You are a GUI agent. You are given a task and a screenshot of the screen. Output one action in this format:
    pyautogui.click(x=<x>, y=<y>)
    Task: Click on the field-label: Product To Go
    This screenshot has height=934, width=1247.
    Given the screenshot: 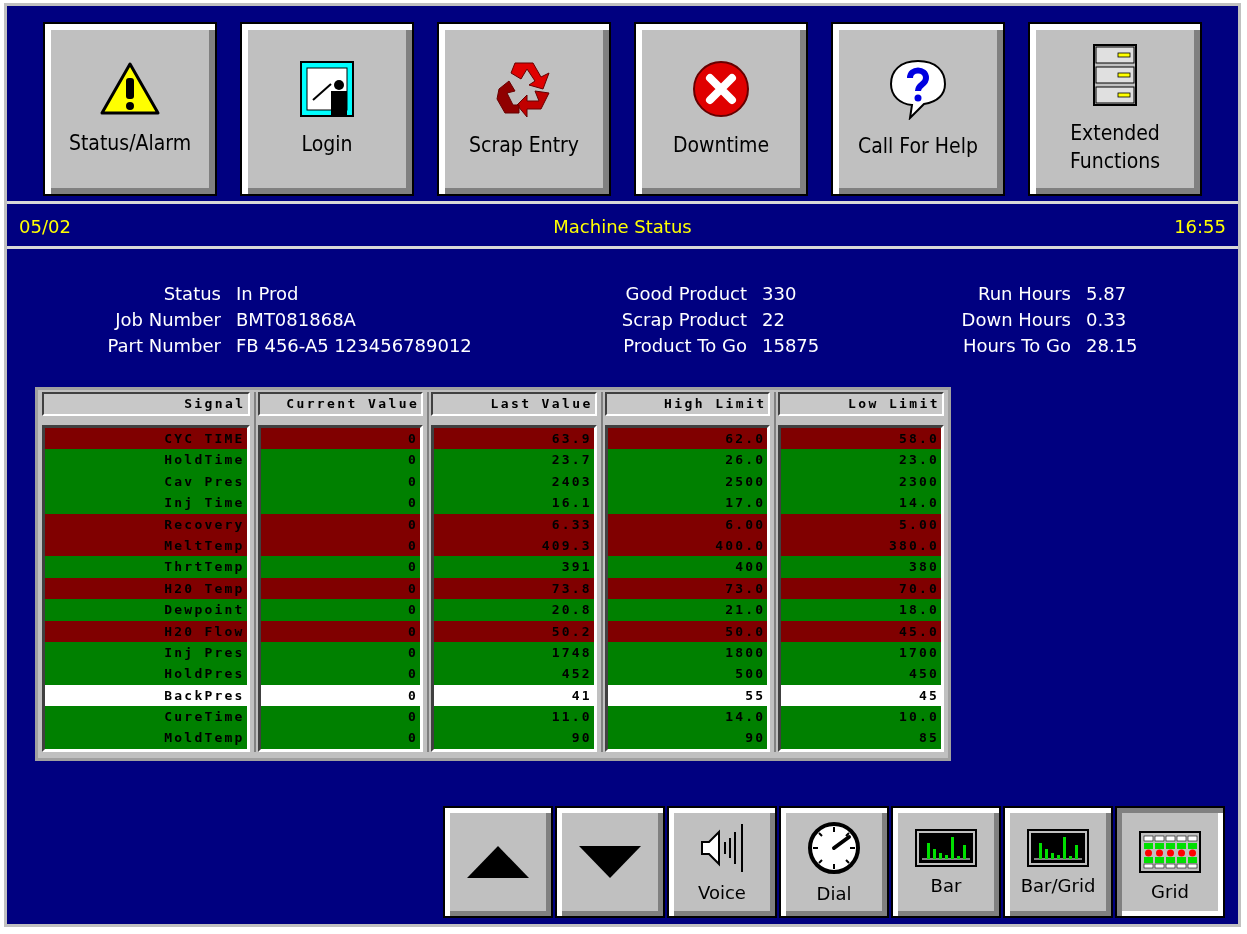 What is the action you would take?
    pyautogui.click(x=684, y=345)
    